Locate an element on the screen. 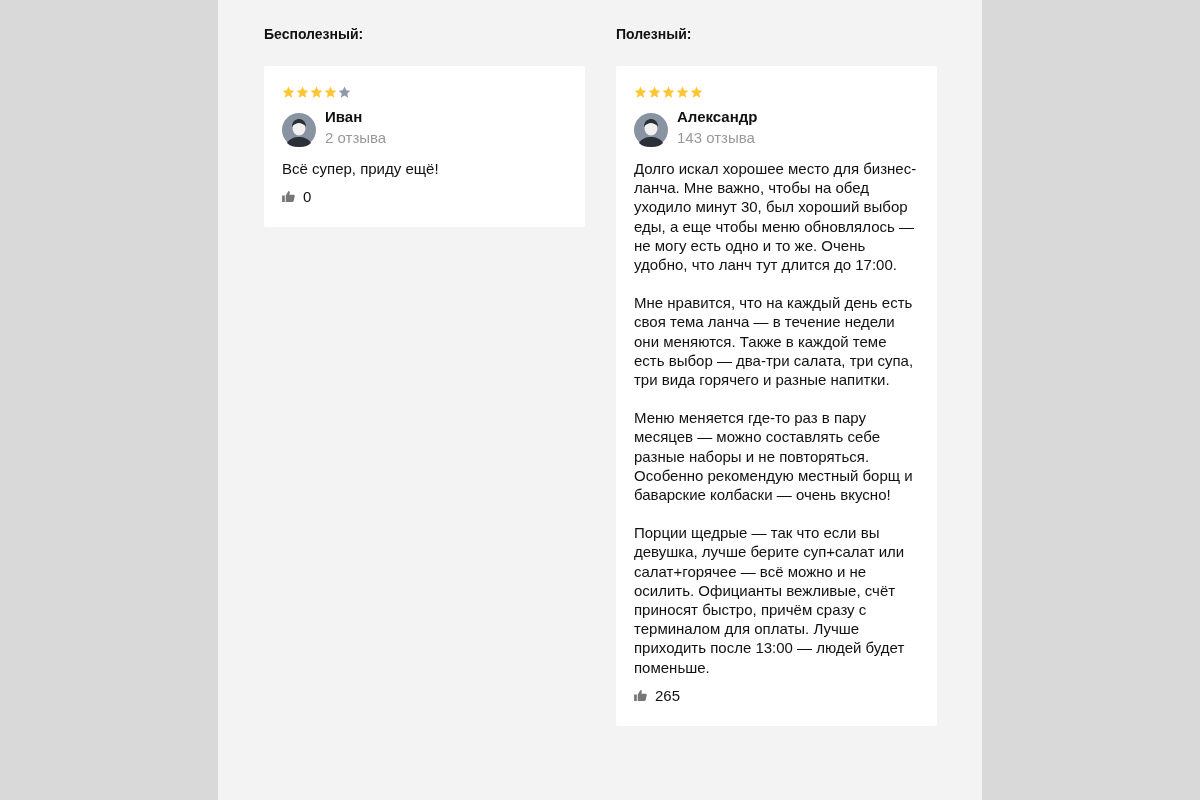 This screenshot has width=1200, height=800. likes-count: 0 is located at coordinates (307, 197).